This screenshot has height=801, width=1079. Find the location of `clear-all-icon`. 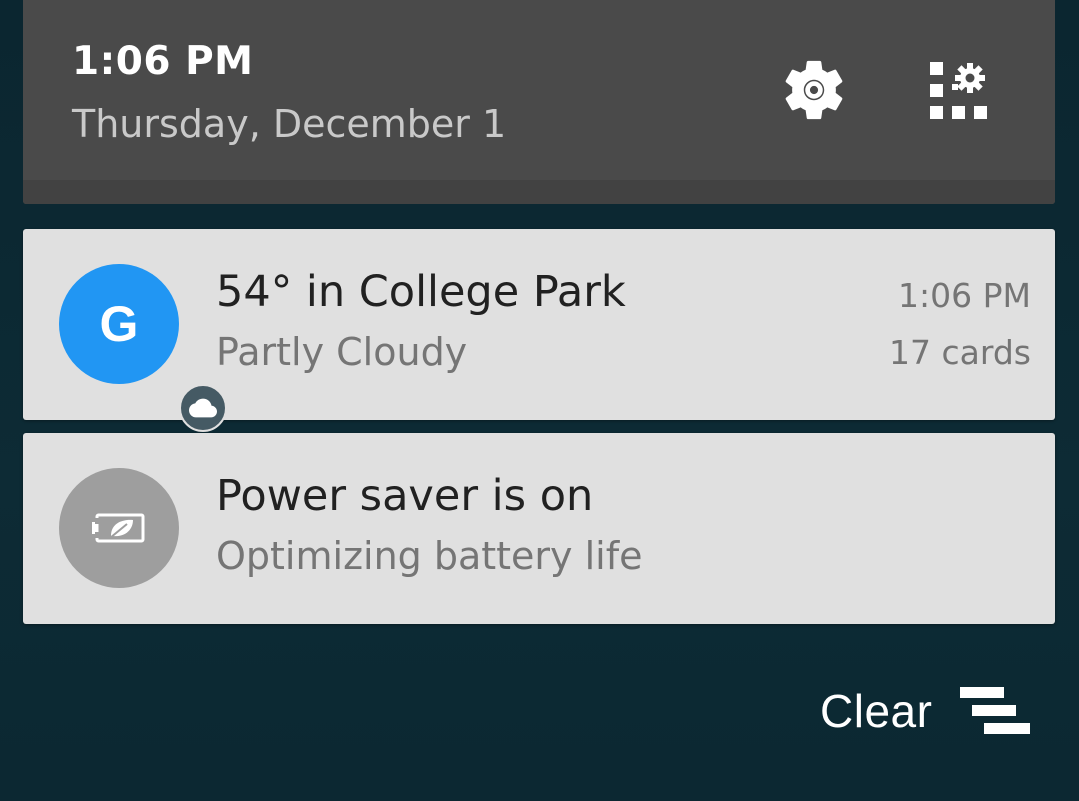

clear-all-icon is located at coordinates (996, 711).